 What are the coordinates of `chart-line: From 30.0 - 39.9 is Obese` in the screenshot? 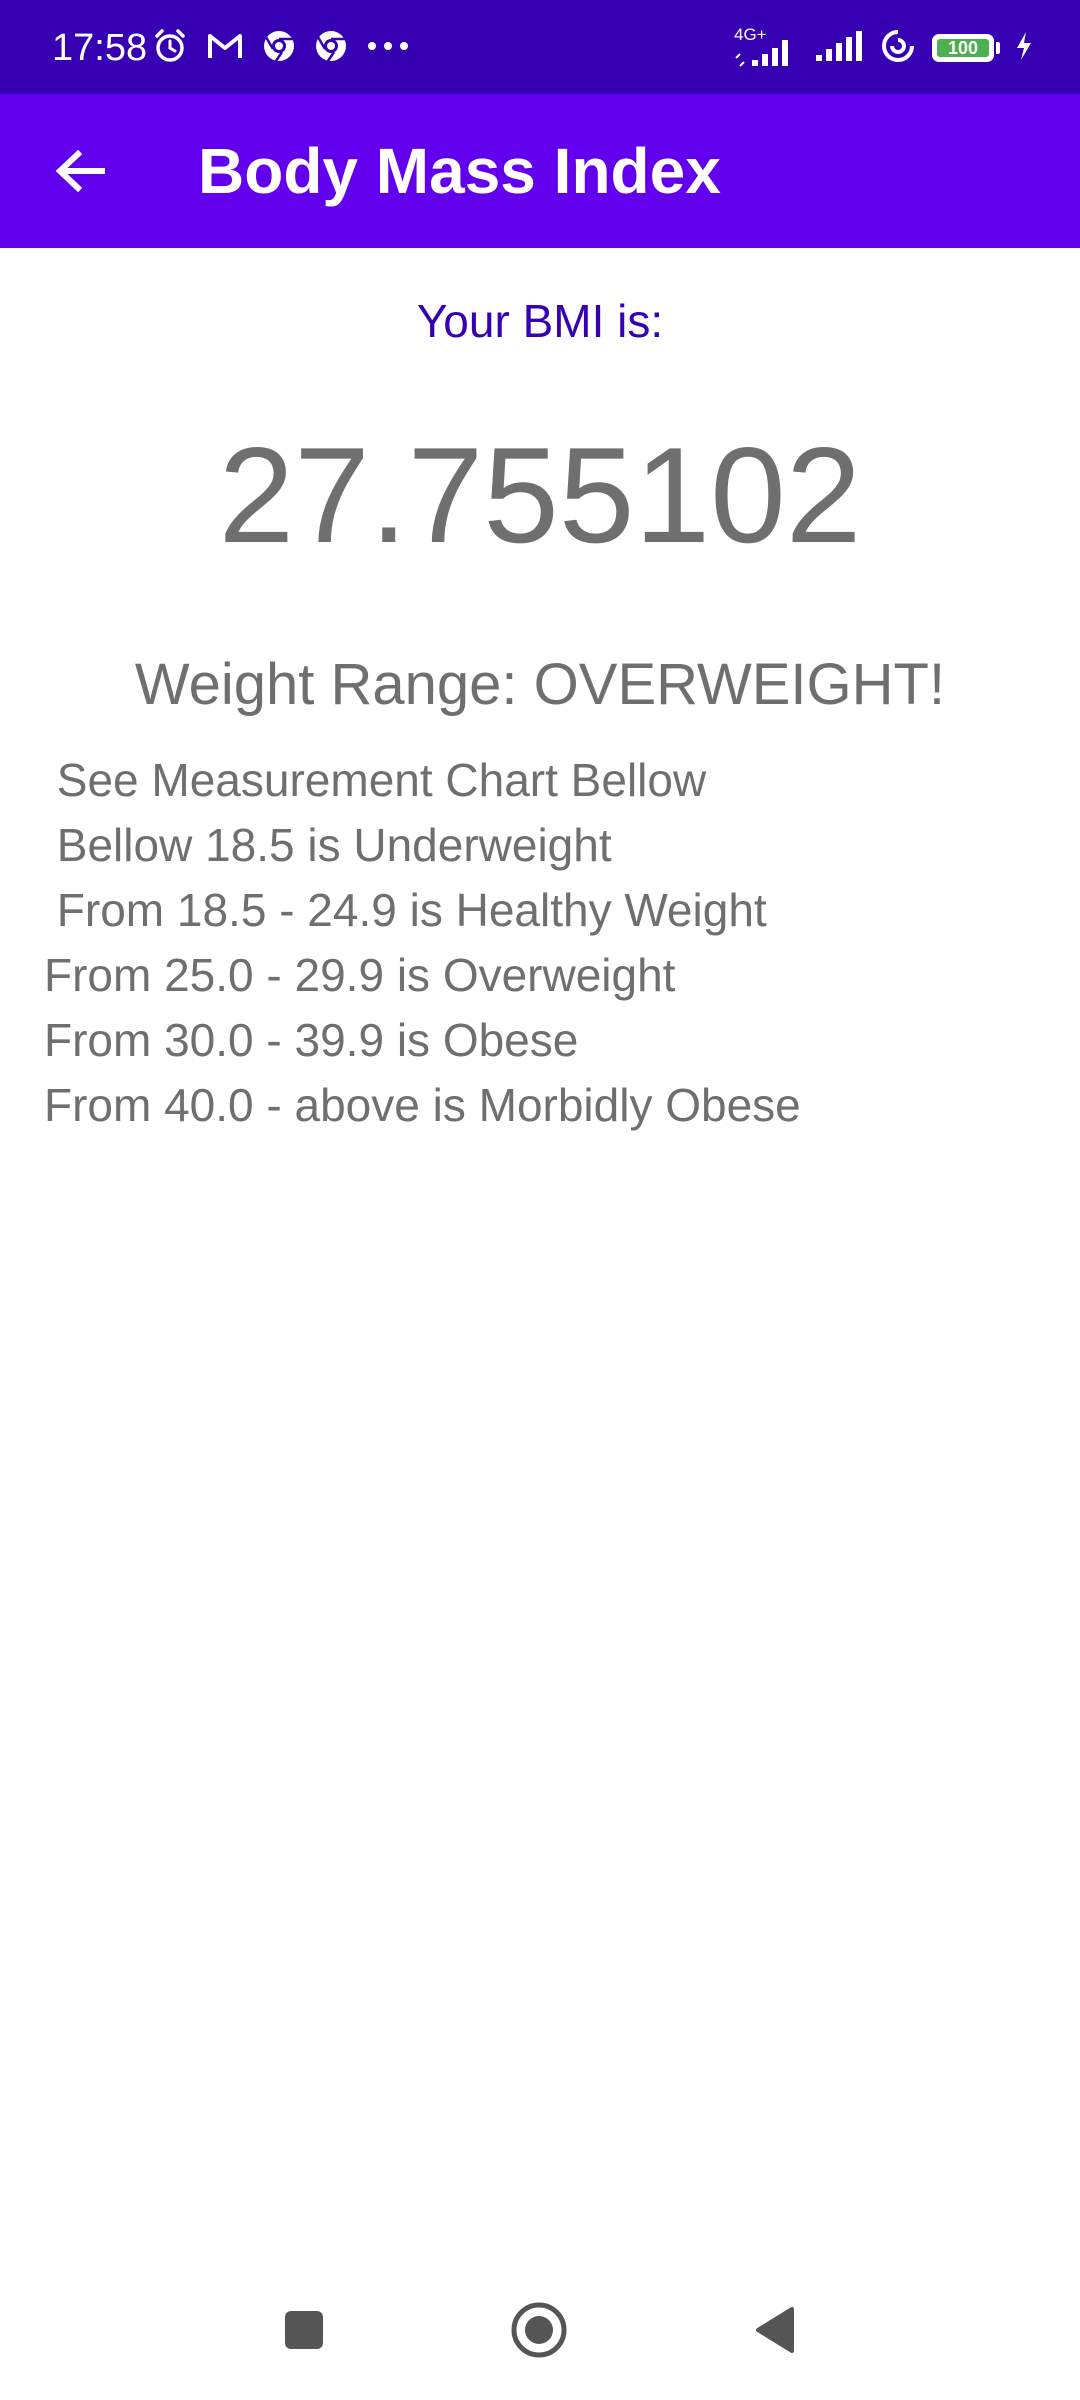 It's located at (311, 1040).